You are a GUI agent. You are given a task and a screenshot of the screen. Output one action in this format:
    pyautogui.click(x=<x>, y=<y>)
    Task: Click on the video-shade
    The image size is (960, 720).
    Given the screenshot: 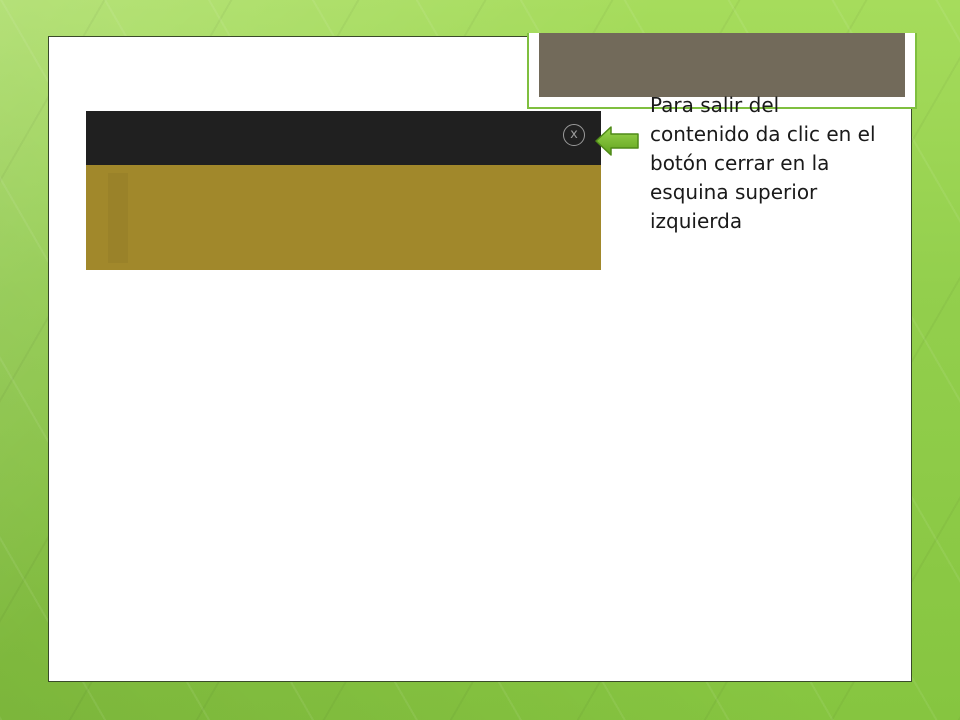 What is the action you would take?
    pyautogui.click(x=118, y=218)
    